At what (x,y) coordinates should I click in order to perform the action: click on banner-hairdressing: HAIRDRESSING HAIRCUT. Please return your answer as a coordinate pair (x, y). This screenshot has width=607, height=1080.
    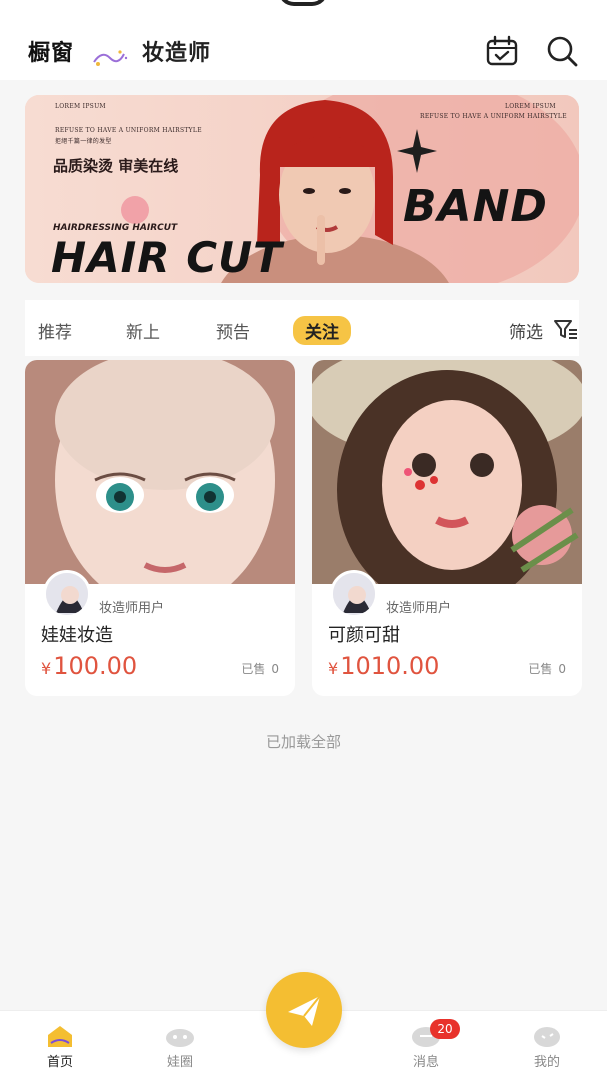
    Looking at the image, I should click on (115, 228).